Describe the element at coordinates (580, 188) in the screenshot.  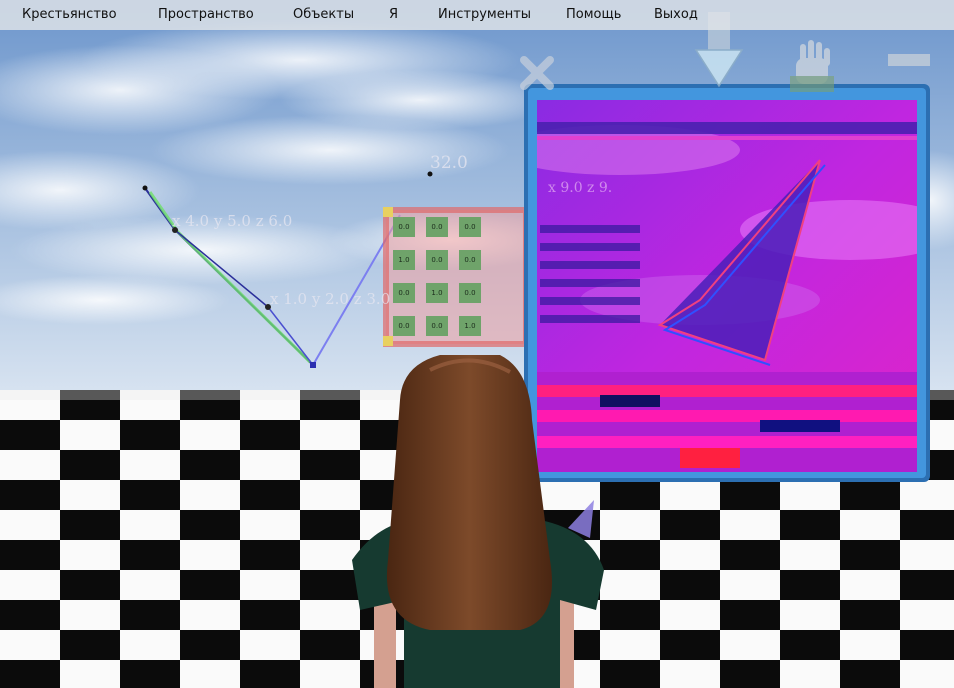
I see `screen-point-label: x 9.0 z 9.` at that location.